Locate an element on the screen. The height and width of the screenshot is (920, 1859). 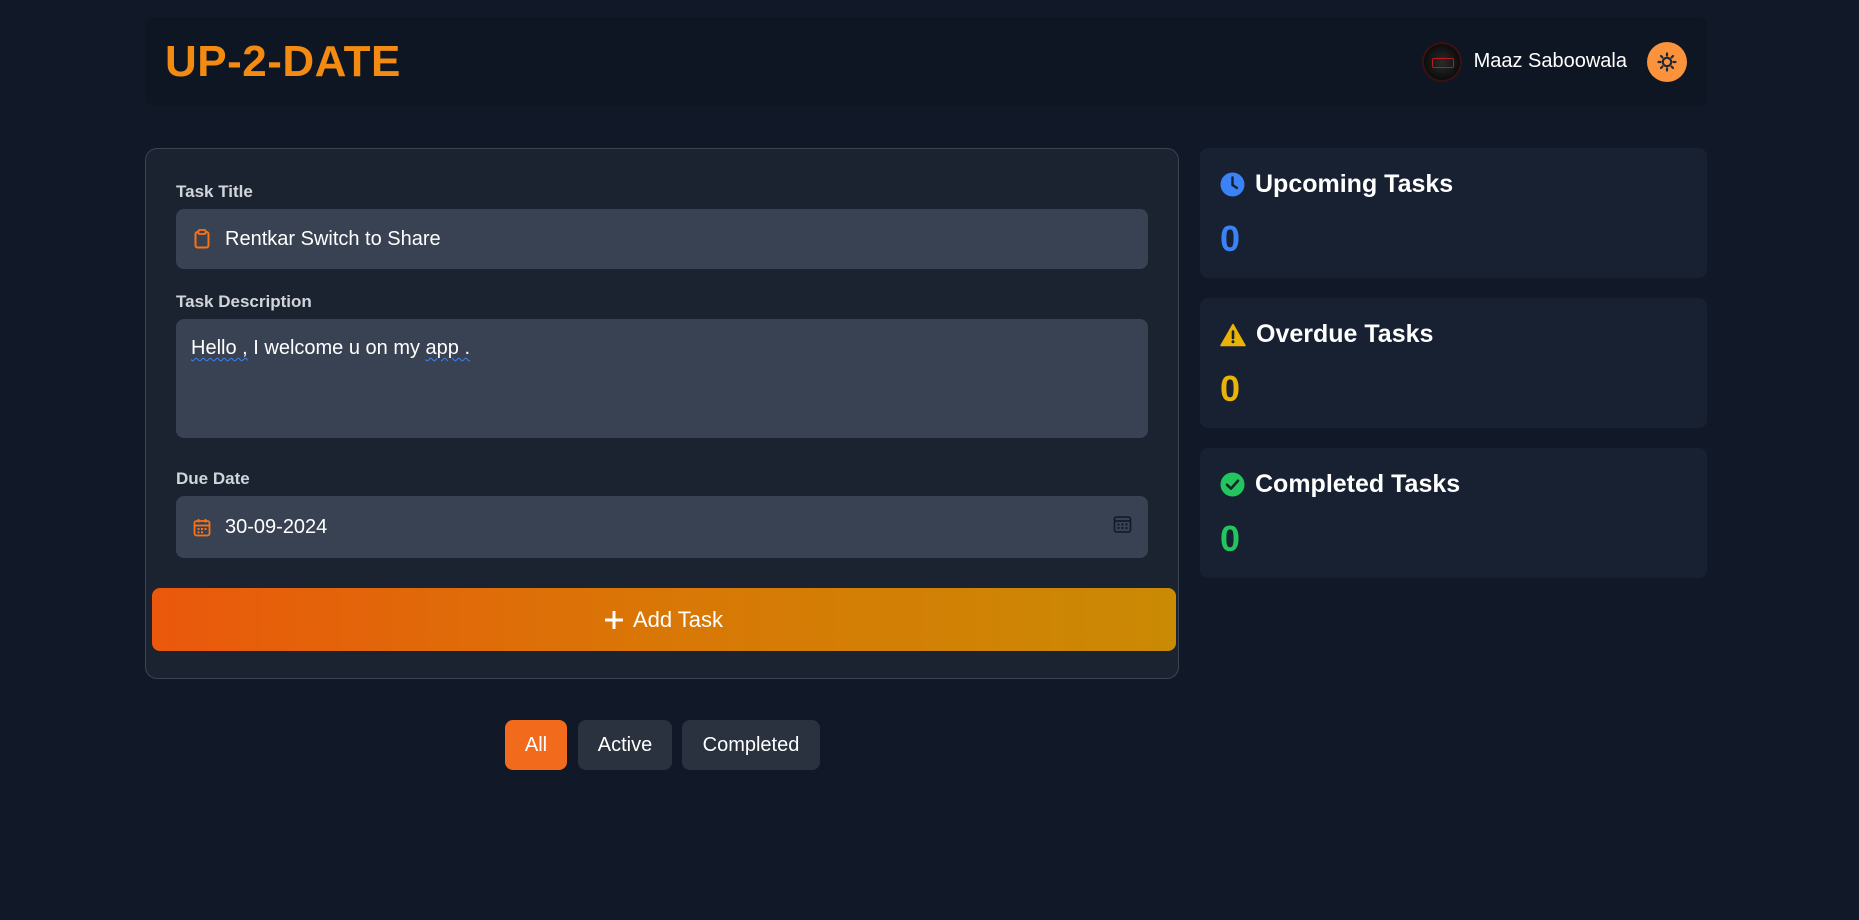
top-header: UP-2-DATE Maaz Saboowala is located at coordinates (926, 61).